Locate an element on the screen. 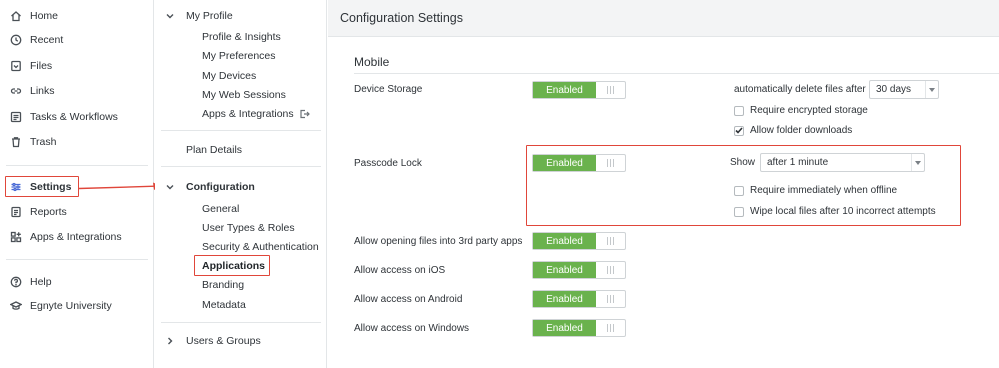  subnav-group-configuration: Configuration is located at coordinates (210, 187).